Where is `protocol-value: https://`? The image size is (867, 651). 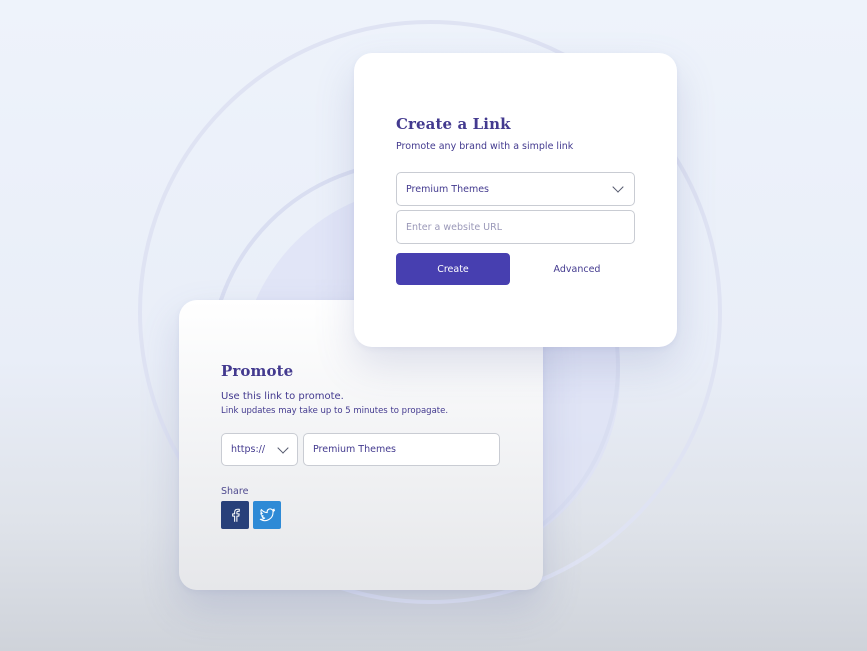
protocol-value: https:// is located at coordinates (248, 449).